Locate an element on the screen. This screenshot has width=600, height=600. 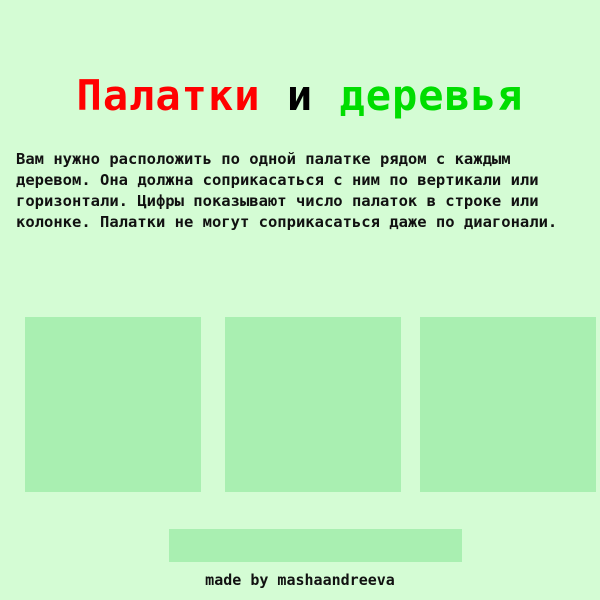
title-word-trees: деревья is located at coordinates (431, 95).